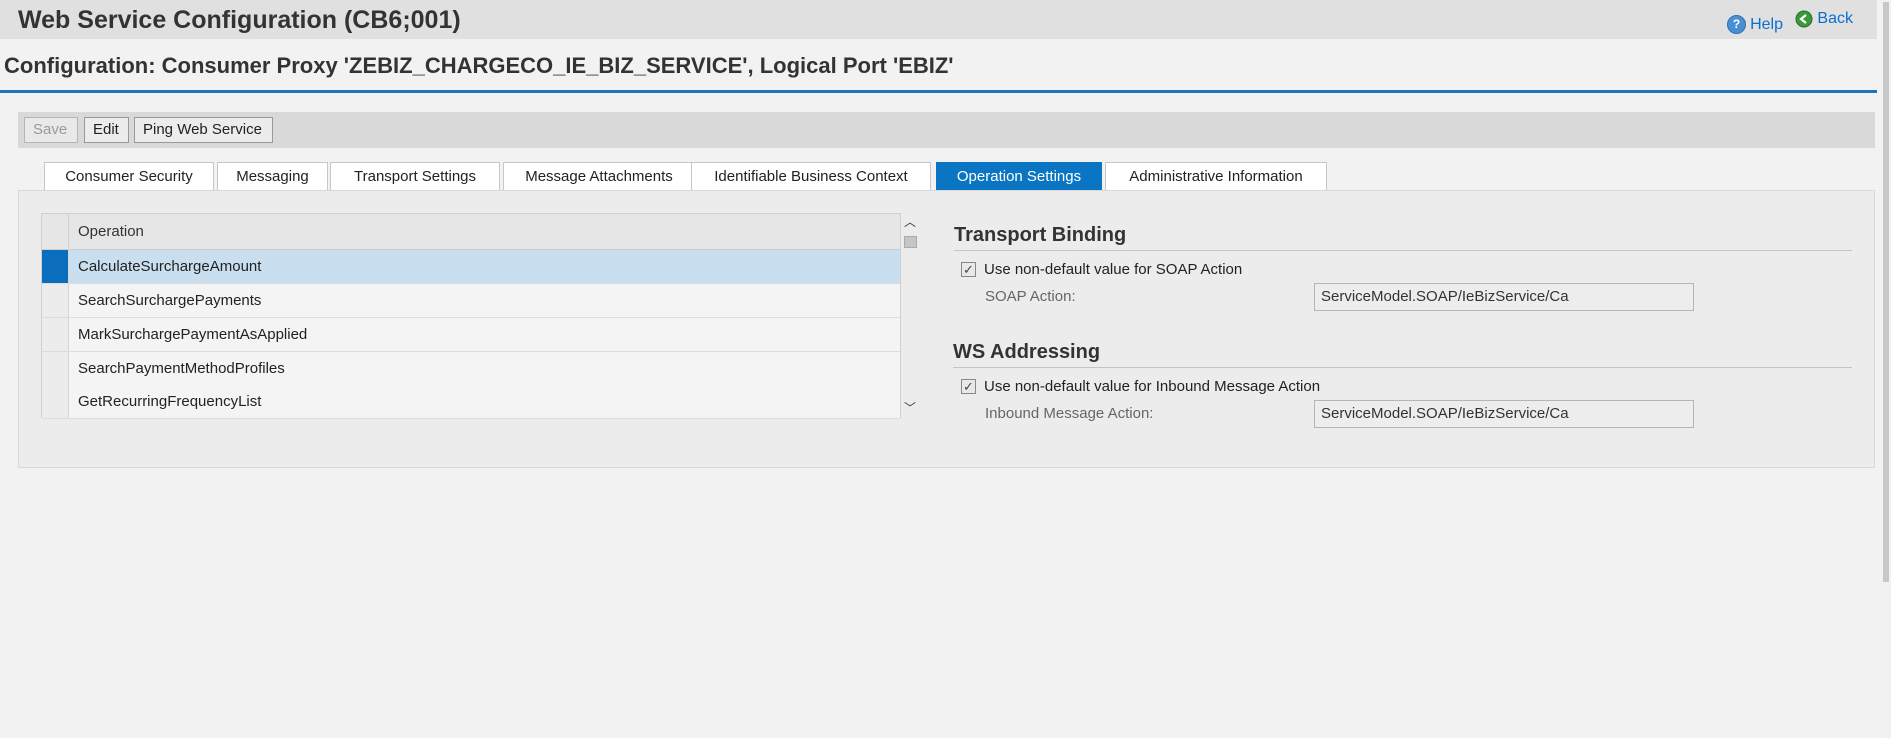 Image resolution: width=1891 pixels, height=738 pixels. Describe the element at coordinates (111, 231) in the screenshot. I see `operation-column-header: Operation` at that location.